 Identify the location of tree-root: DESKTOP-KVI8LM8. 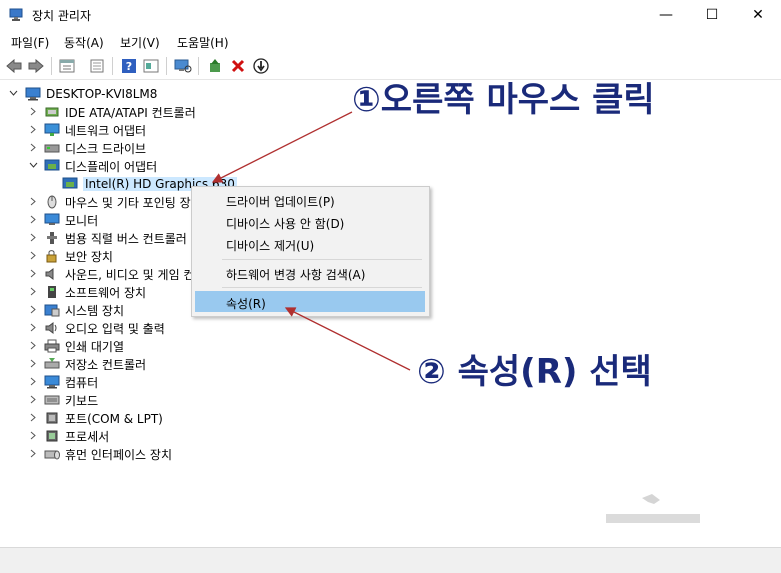
(91, 94).